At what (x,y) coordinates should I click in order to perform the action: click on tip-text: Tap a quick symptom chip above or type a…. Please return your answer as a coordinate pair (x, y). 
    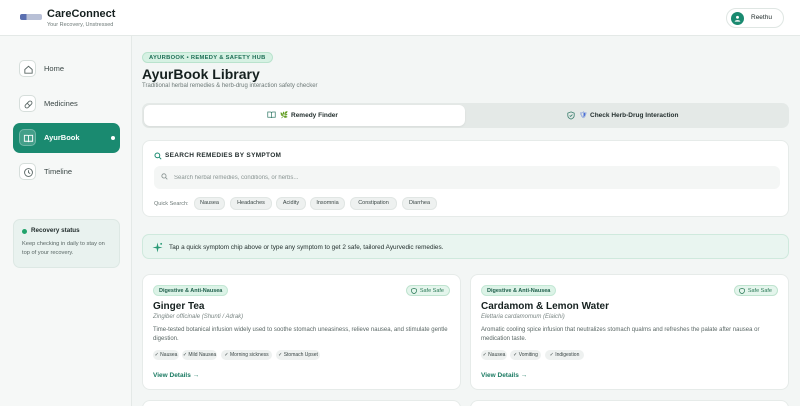
    Looking at the image, I should click on (306, 247).